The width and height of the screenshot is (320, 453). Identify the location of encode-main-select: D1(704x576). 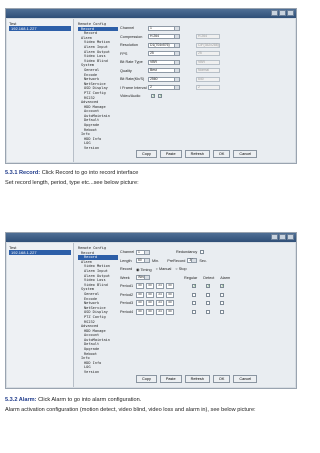
(164, 45).